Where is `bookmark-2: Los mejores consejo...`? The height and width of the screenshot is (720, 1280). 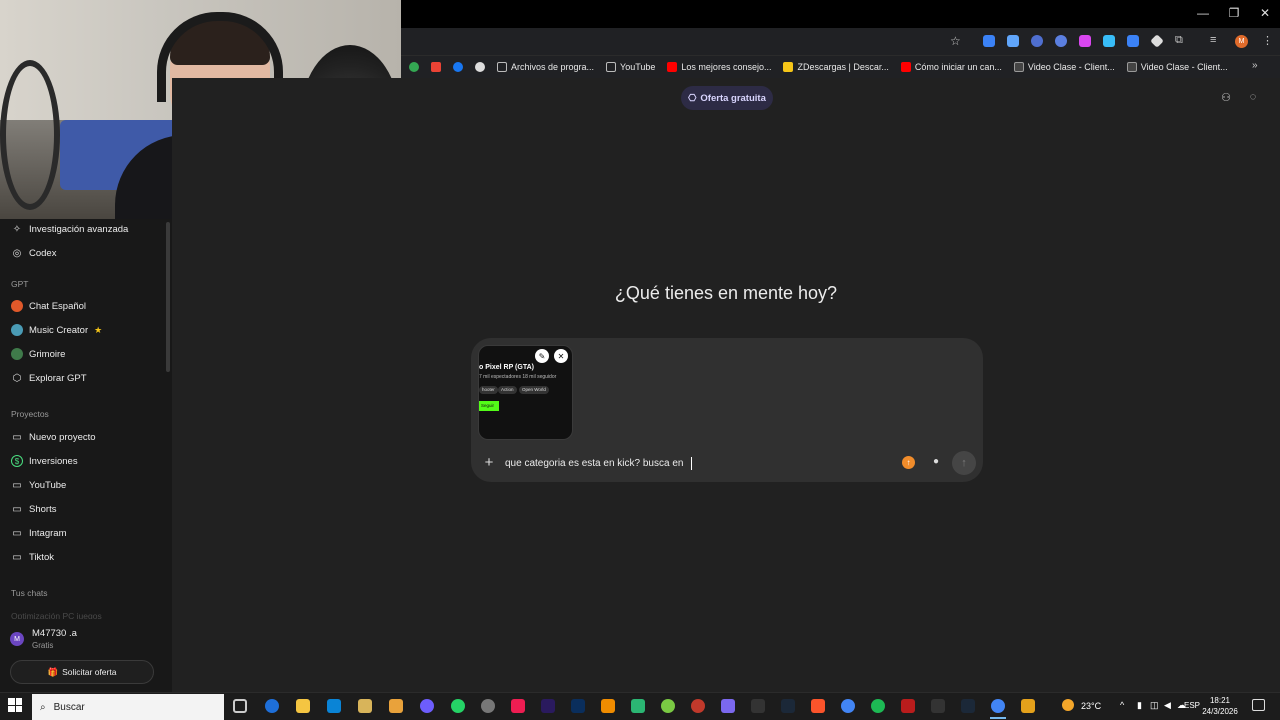 bookmark-2: Los mejores consejo... is located at coordinates (719, 67).